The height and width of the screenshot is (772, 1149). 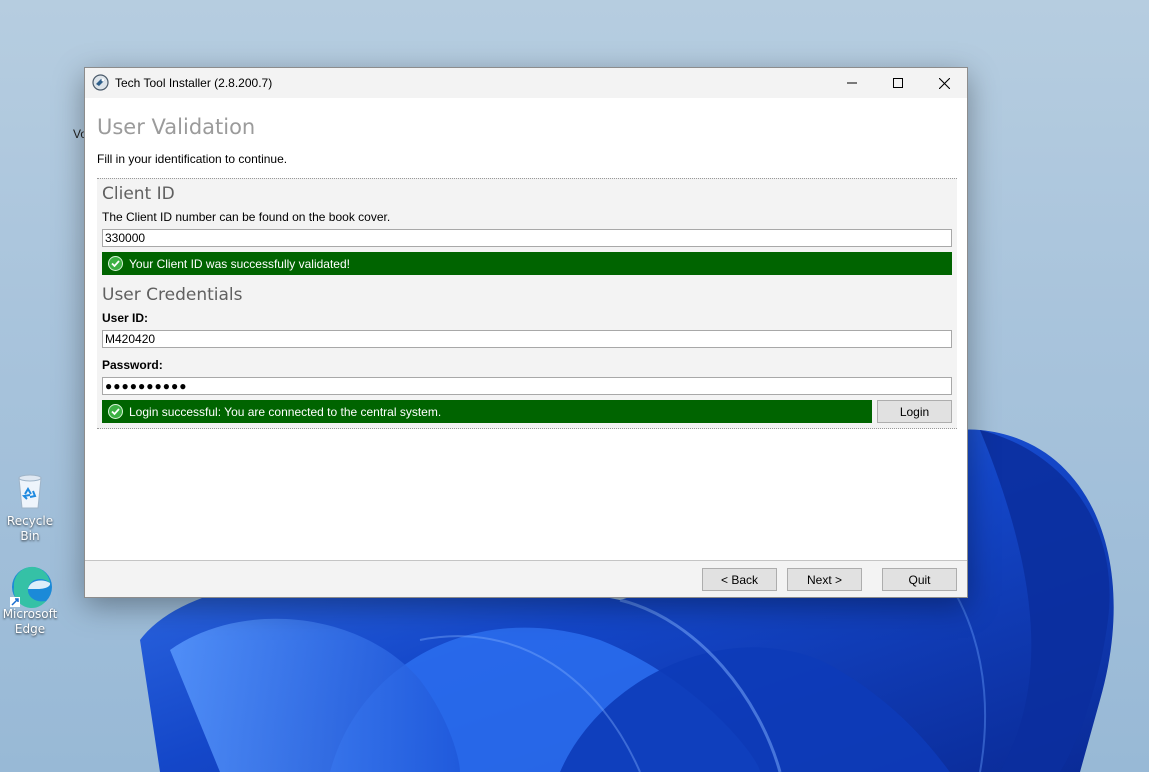 I want to click on title-bar: Tech Tool Installer (2.8.200.7), so click(x=526, y=83).